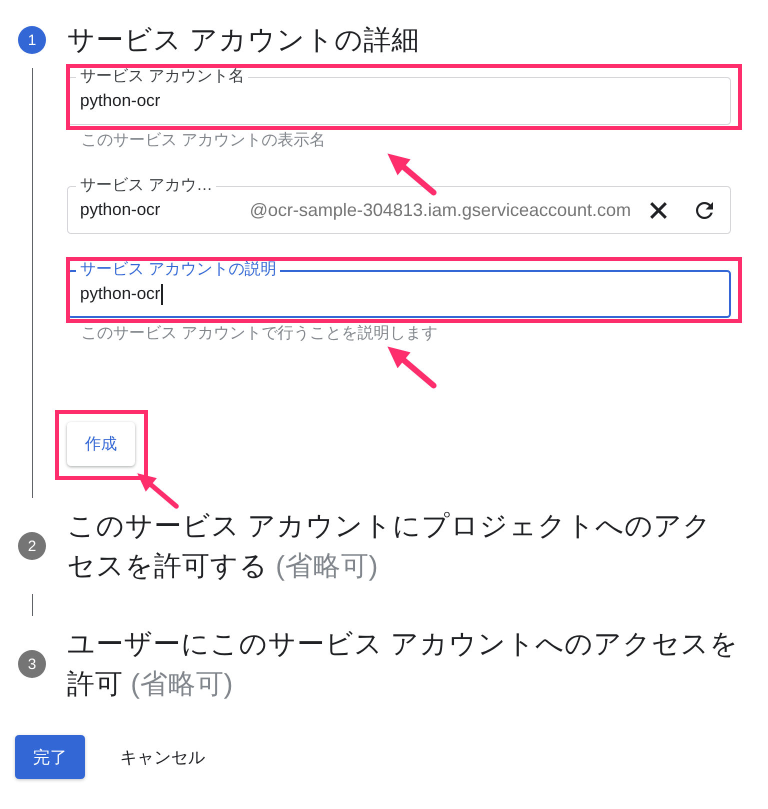 This screenshot has width=768, height=809. I want to click on field-label: サービス アカウントの説明, so click(178, 270).